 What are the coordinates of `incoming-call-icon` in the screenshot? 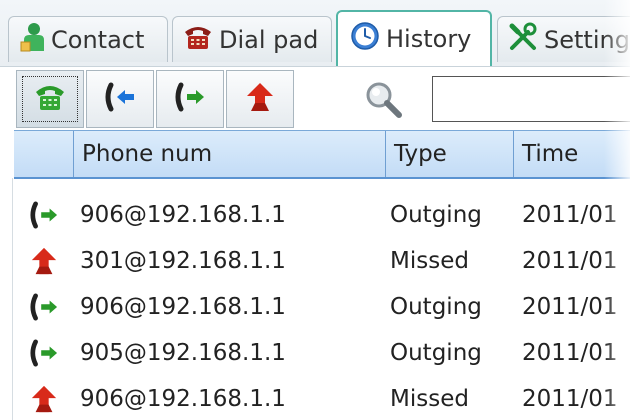 It's located at (120, 99).